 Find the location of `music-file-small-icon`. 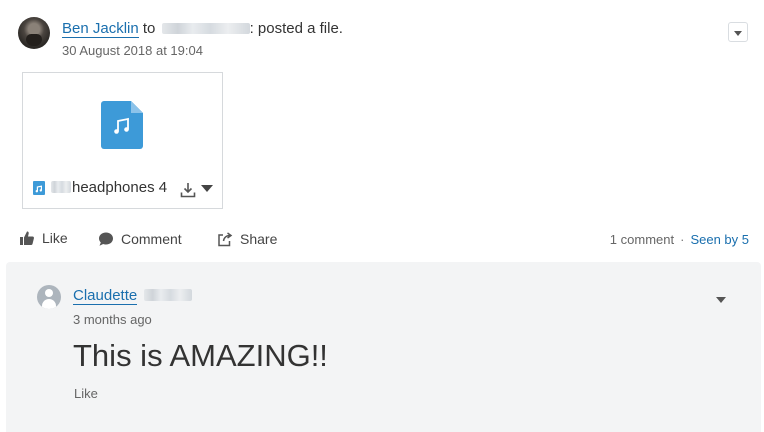

music-file-small-icon is located at coordinates (39, 188).